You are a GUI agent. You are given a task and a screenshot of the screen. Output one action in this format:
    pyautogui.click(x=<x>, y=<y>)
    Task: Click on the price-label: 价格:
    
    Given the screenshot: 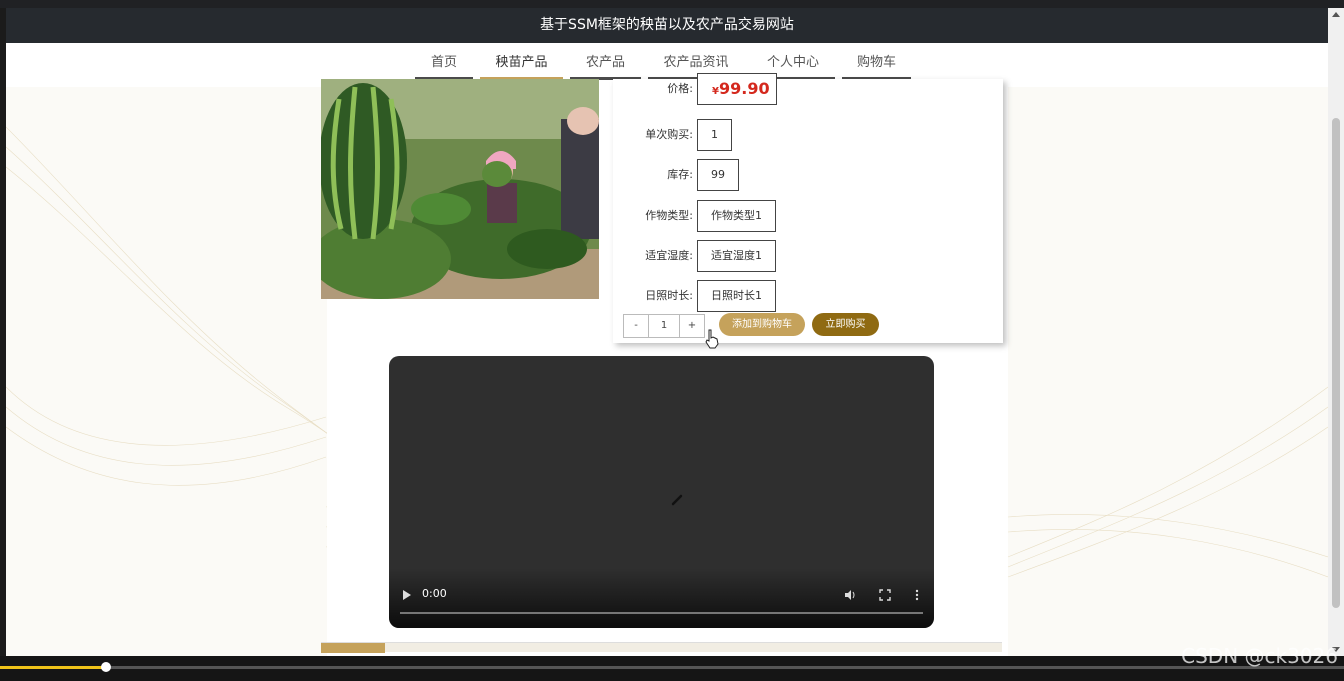 What is the action you would take?
    pyautogui.click(x=680, y=88)
    